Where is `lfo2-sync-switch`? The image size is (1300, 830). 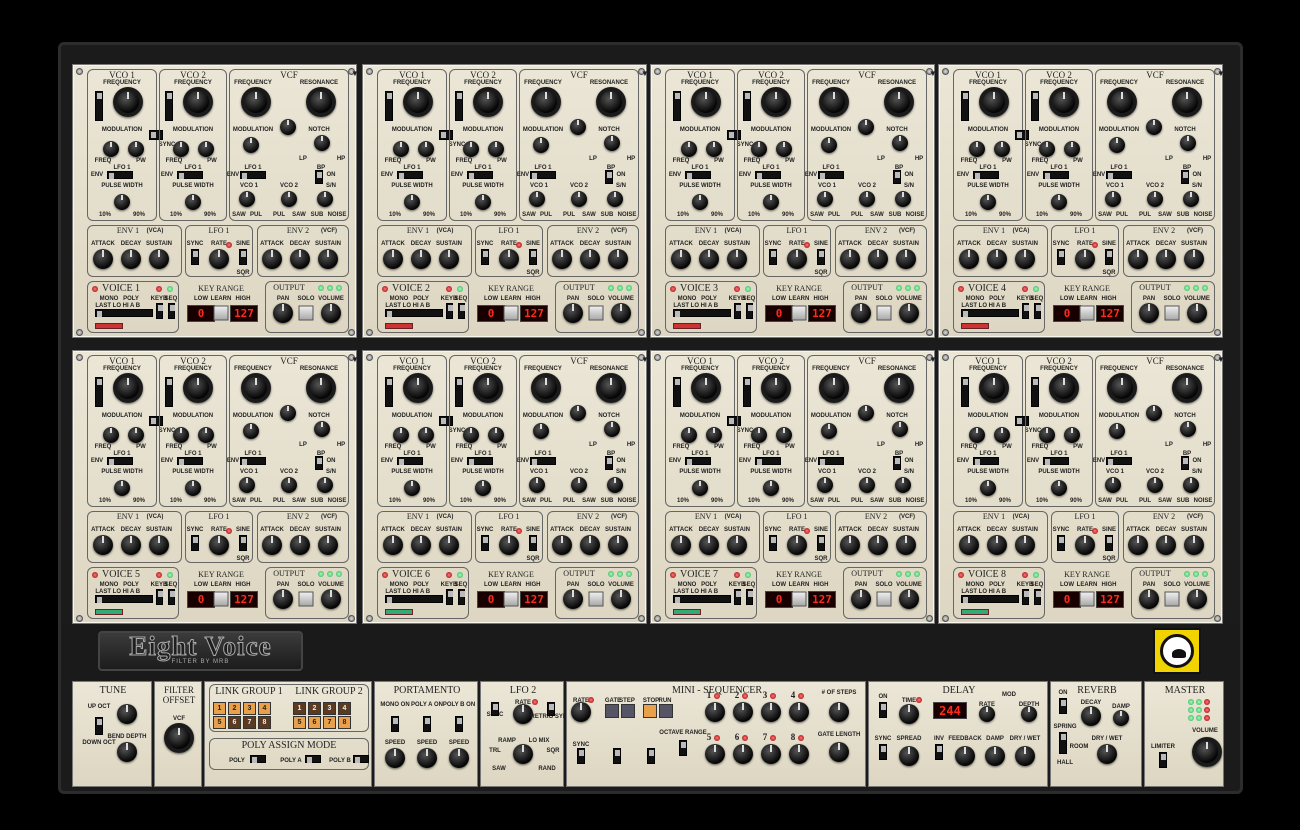
lfo2-sync-switch is located at coordinates (495, 709).